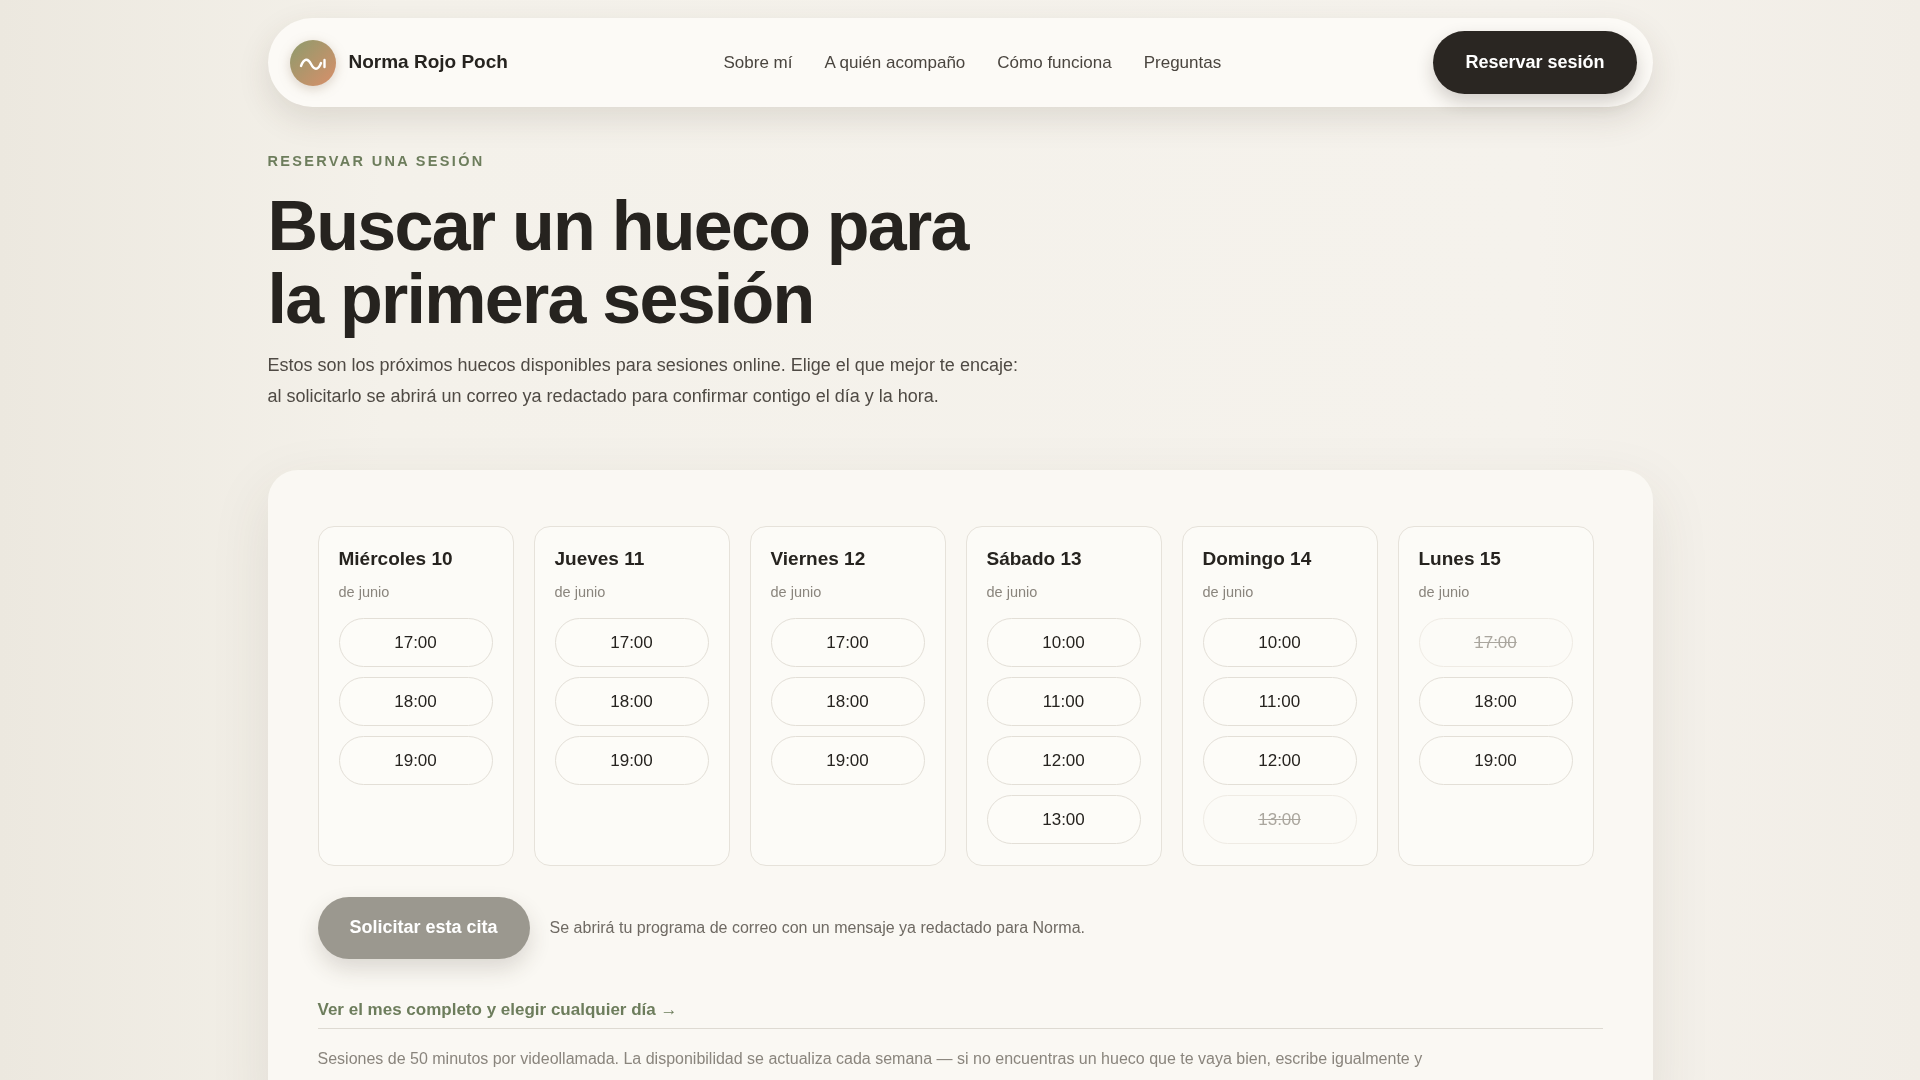  I want to click on nav-link: Preguntas, so click(1182, 62).